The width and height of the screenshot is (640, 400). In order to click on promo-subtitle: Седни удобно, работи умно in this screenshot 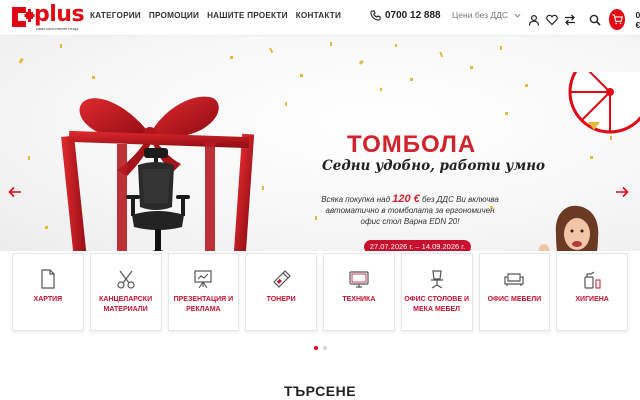, I will do `click(434, 166)`.